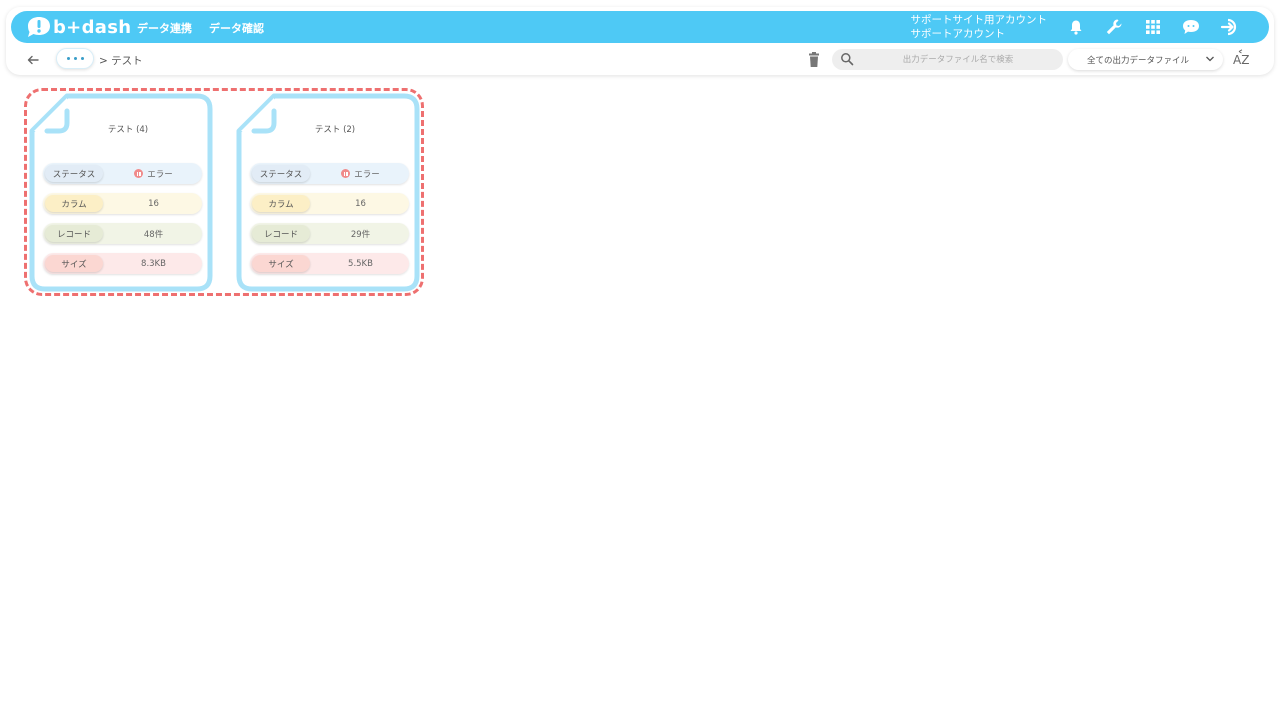  What do you see at coordinates (979, 20) in the screenshot?
I see `account-site-name: サポートサイト用アカウント` at bounding box center [979, 20].